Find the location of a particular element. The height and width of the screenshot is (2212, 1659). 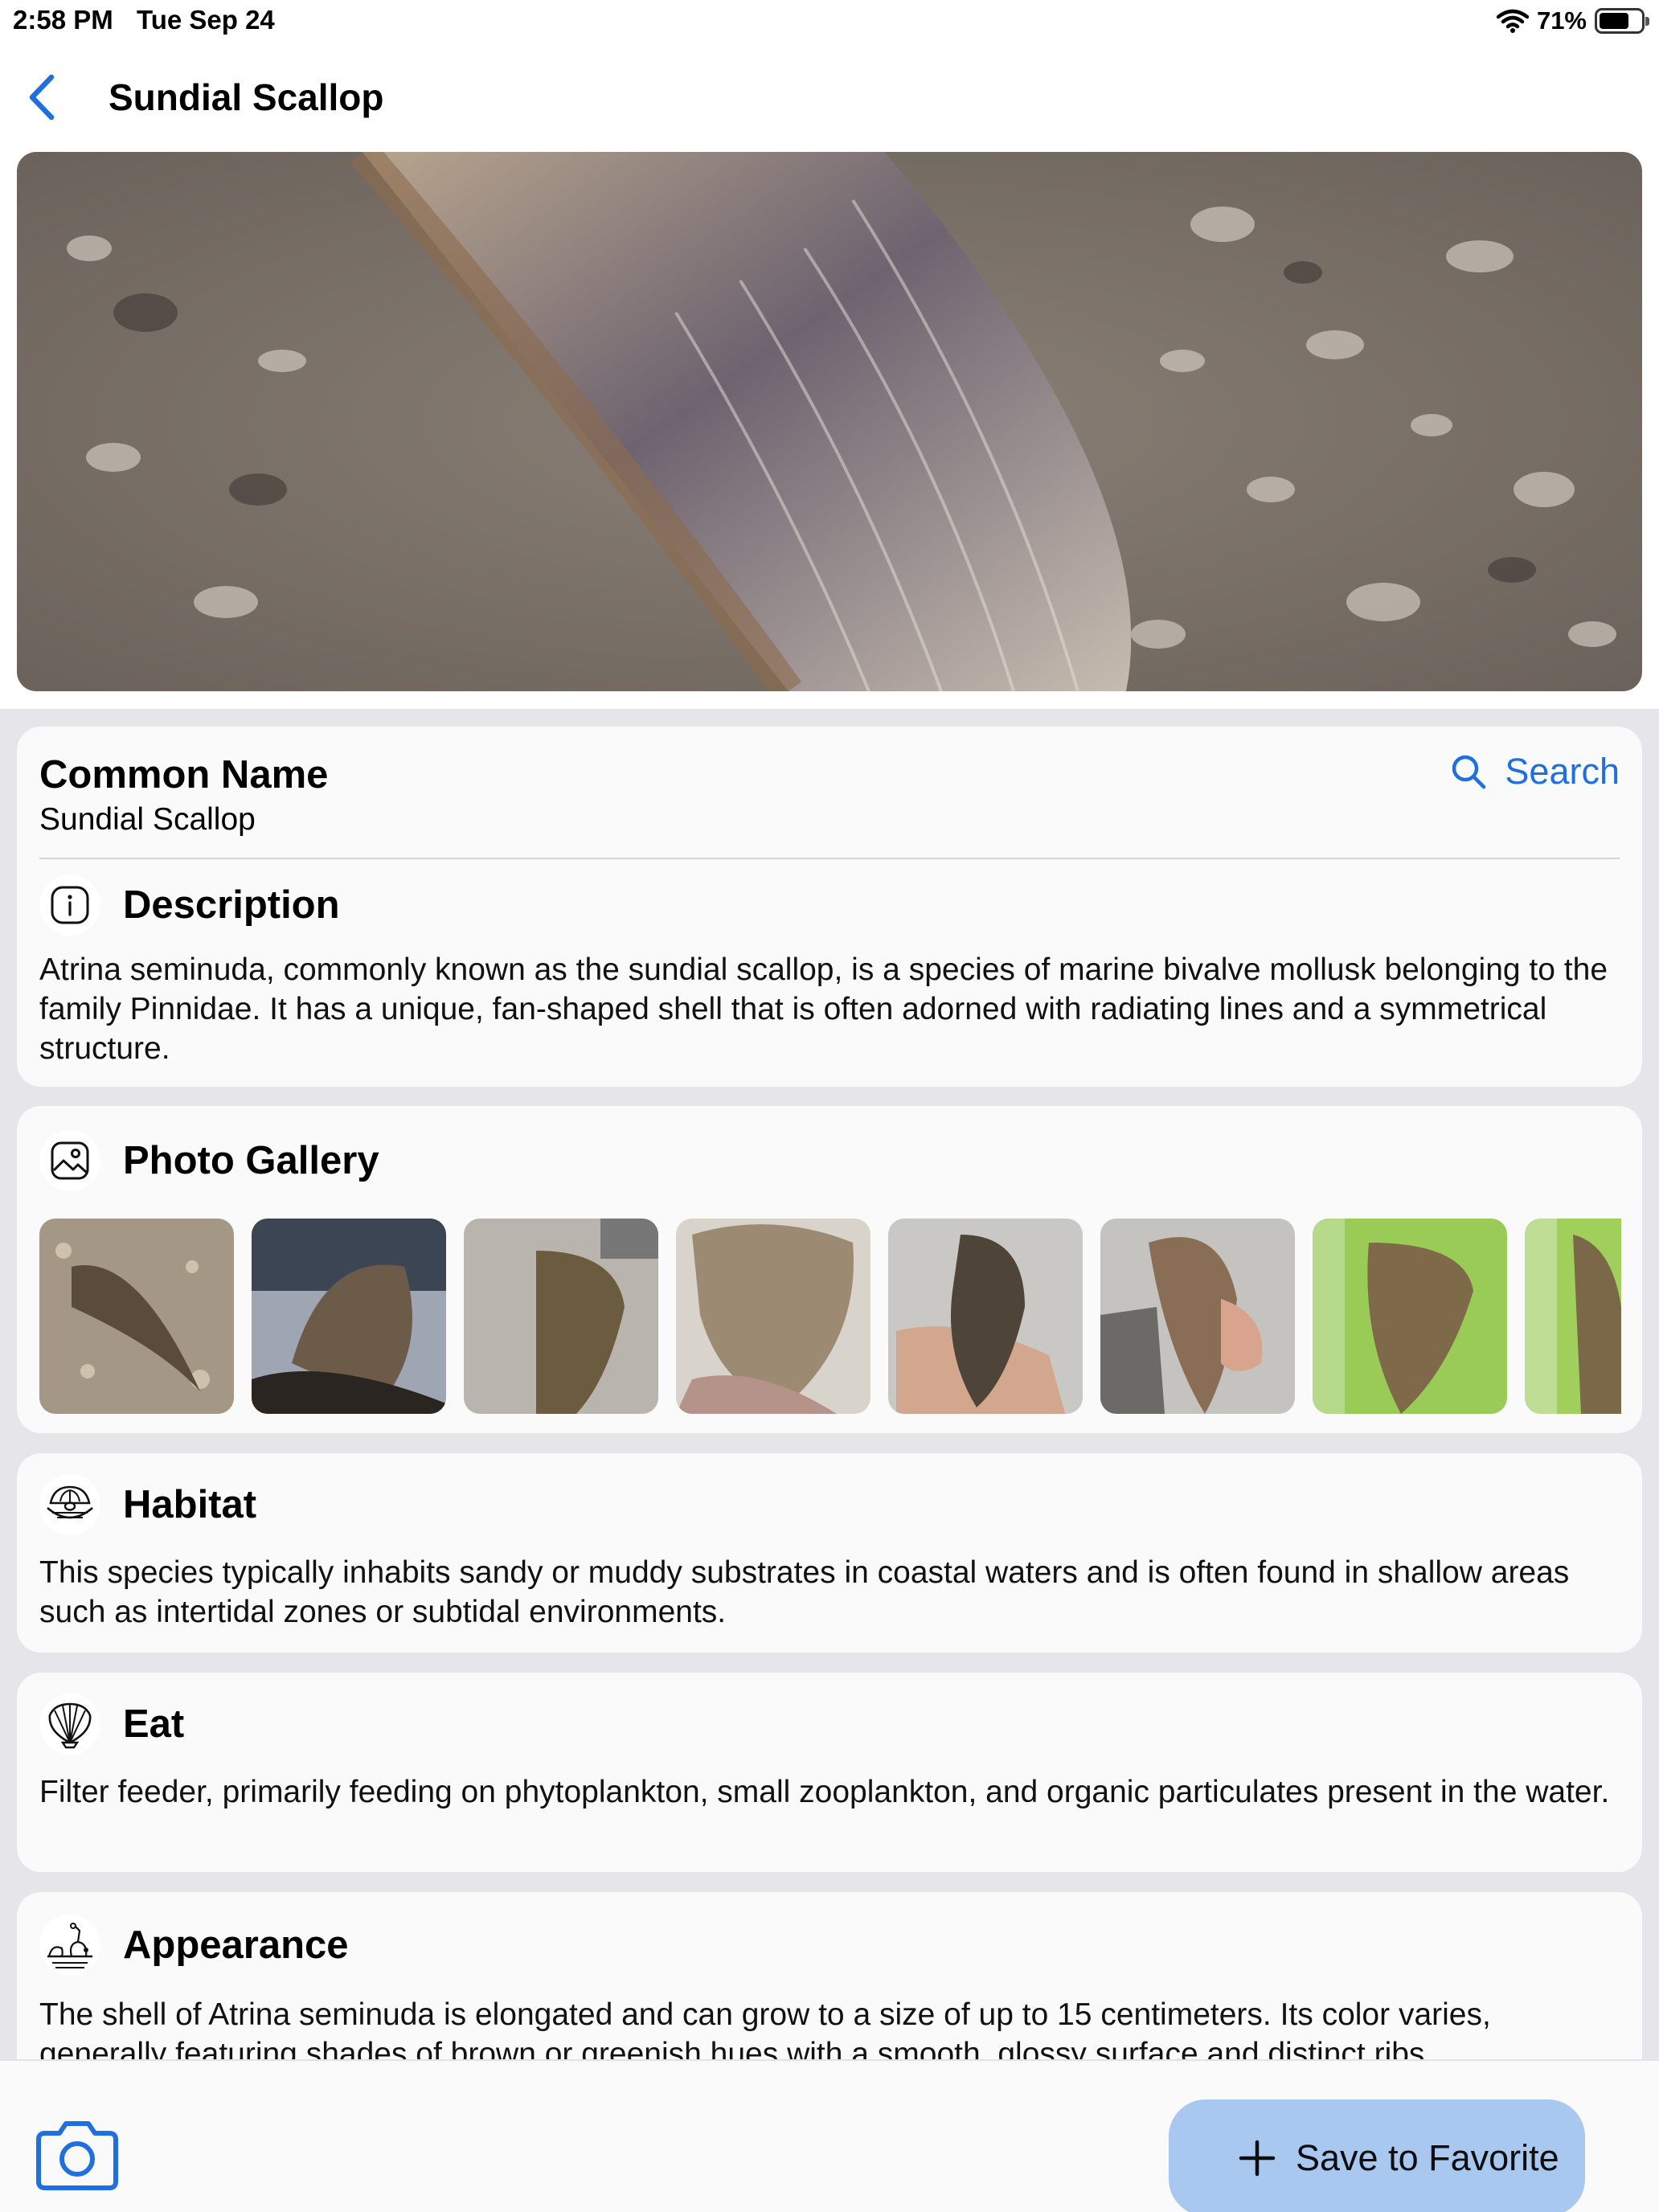

bottom-toolbar: Save to Favorite is located at coordinates (829, 2135).